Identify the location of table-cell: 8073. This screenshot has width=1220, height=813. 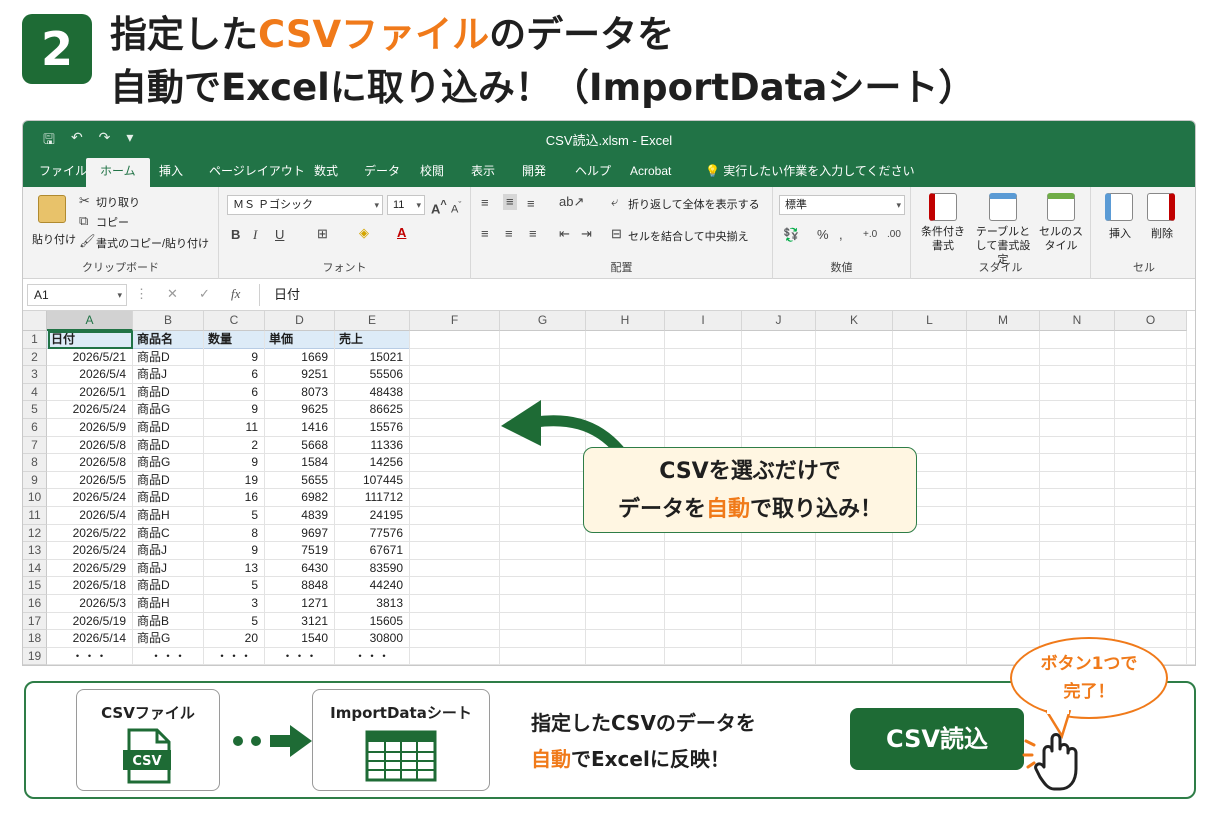
(299, 393).